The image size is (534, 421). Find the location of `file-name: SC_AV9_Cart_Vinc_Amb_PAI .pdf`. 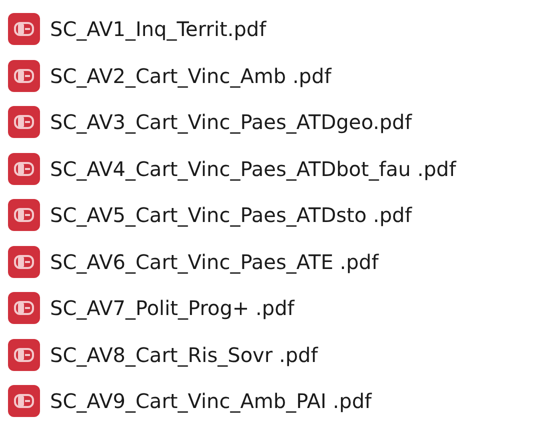

file-name: SC_AV9_Cart_Vinc_Amb_PAI .pdf is located at coordinates (211, 401).